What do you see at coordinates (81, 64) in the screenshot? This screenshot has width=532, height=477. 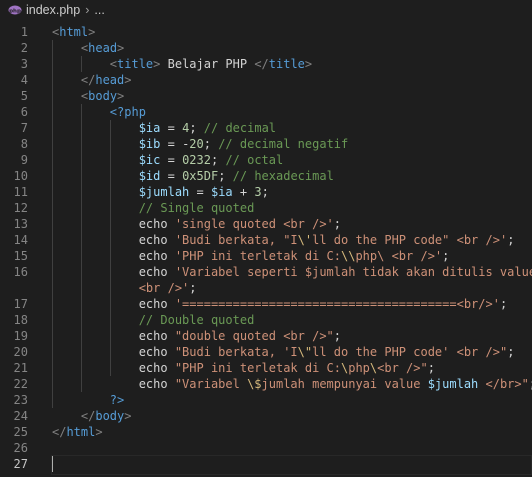 I see `indent-guide` at bounding box center [81, 64].